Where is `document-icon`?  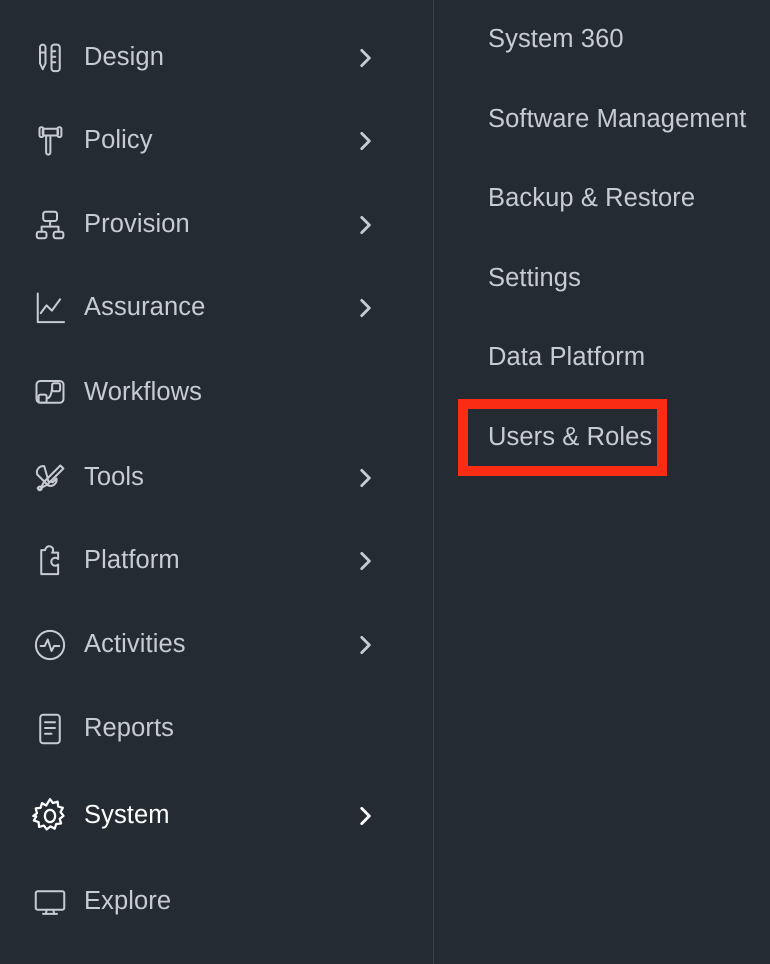
document-icon is located at coordinates (50, 729).